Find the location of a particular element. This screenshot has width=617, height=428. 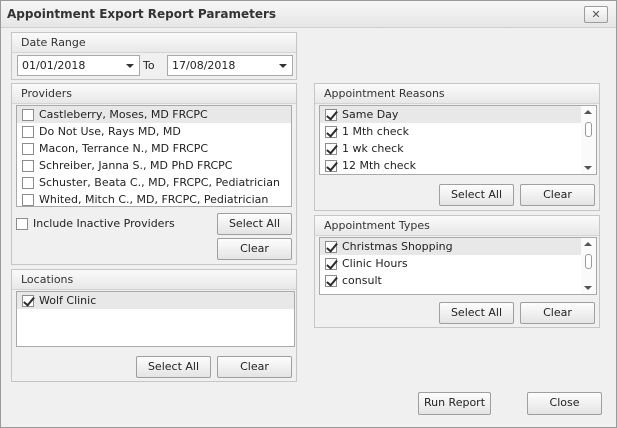

list-item: 1 wk check is located at coordinates (458, 148).